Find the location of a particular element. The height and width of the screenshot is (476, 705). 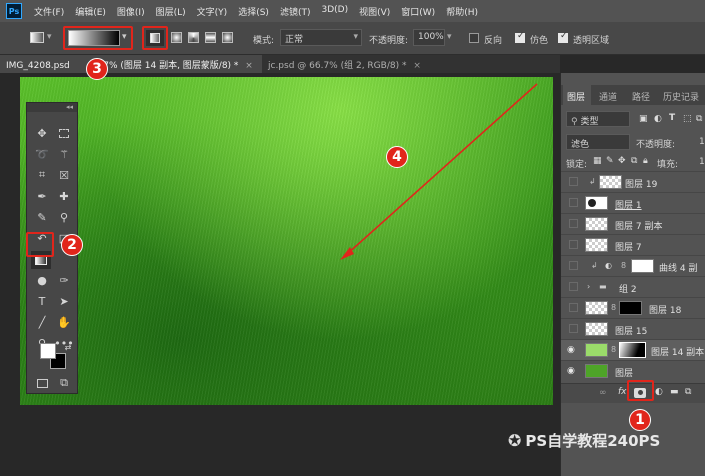

layer-row: 图层 1 is located at coordinates (633, 202).